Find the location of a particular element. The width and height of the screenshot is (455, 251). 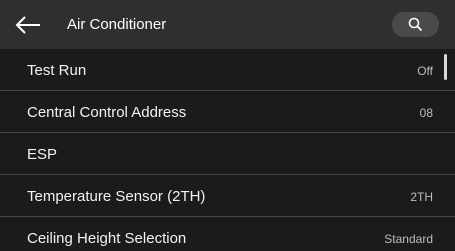

row-label: Central Control Address is located at coordinates (107, 112).